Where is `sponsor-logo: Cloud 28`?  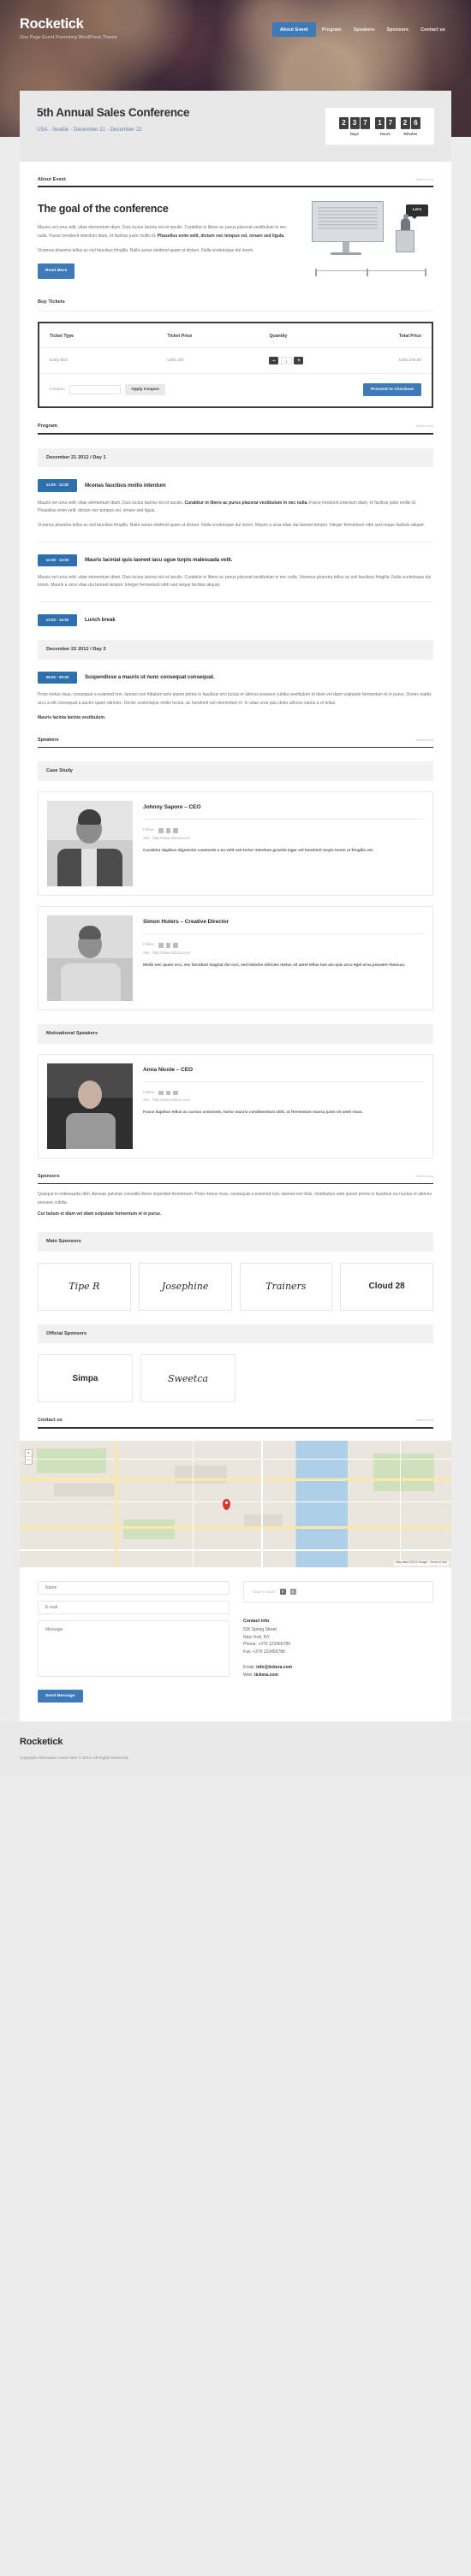 sponsor-logo: Cloud 28 is located at coordinates (386, 1286).